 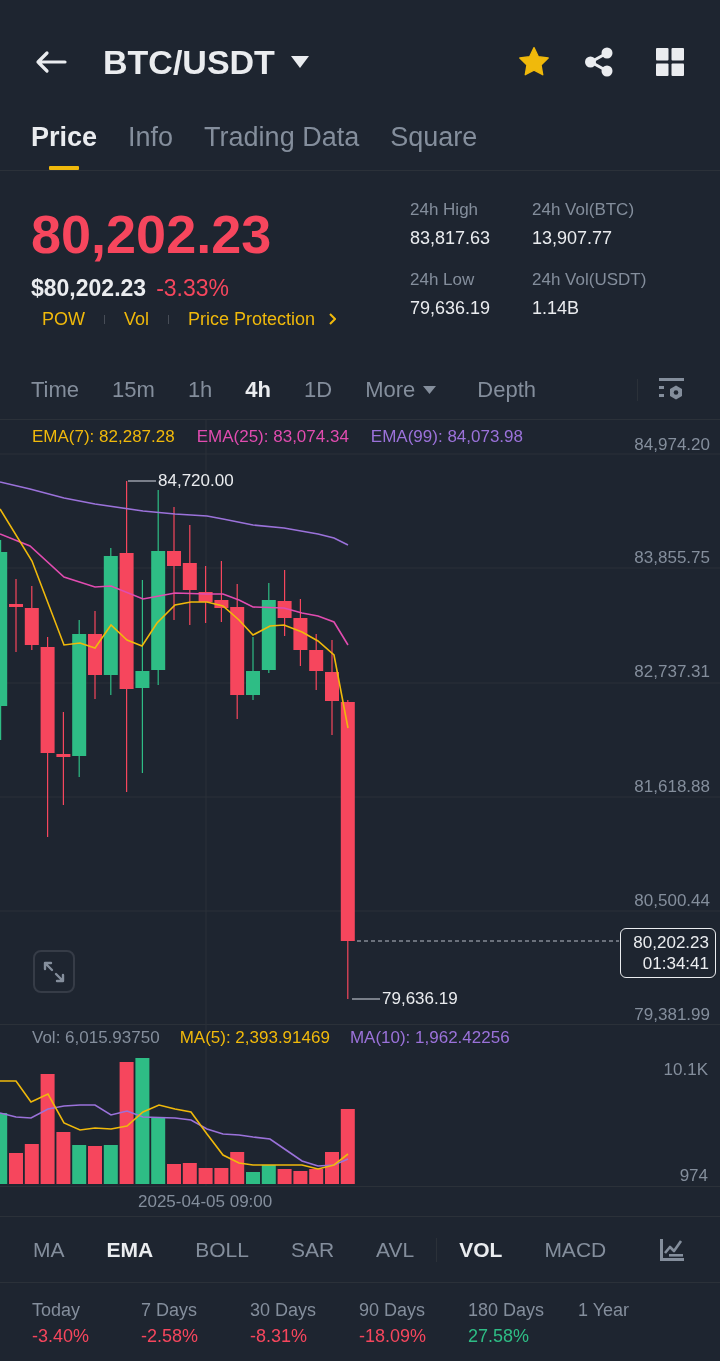 I want to click on tab: Info, so click(x=151, y=141).